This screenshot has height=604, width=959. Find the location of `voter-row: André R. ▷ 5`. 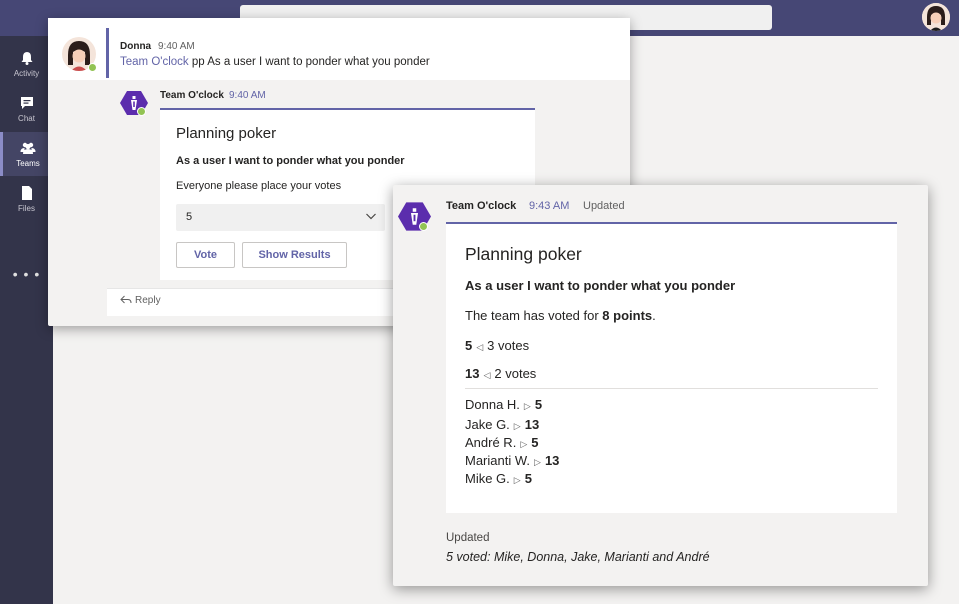

voter-row: André R. ▷ 5 is located at coordinates (501, 442).